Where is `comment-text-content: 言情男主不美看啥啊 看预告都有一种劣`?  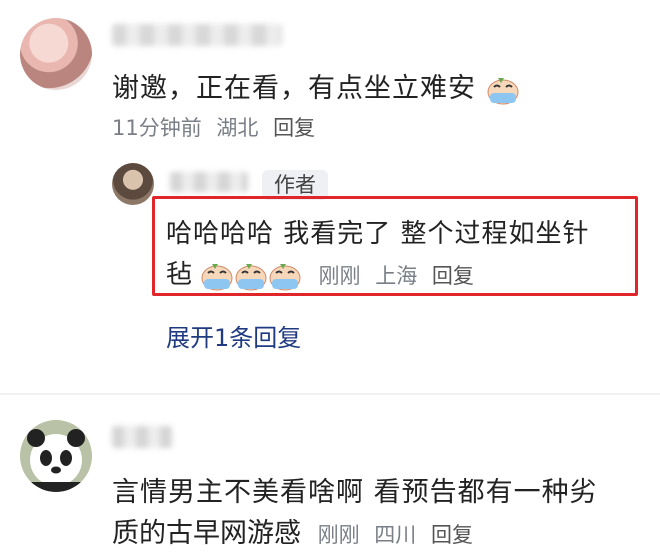 comment-text-content: 言情男主不美看啥啊 看预告都有一种劣 is located at coordinates (355, 492).